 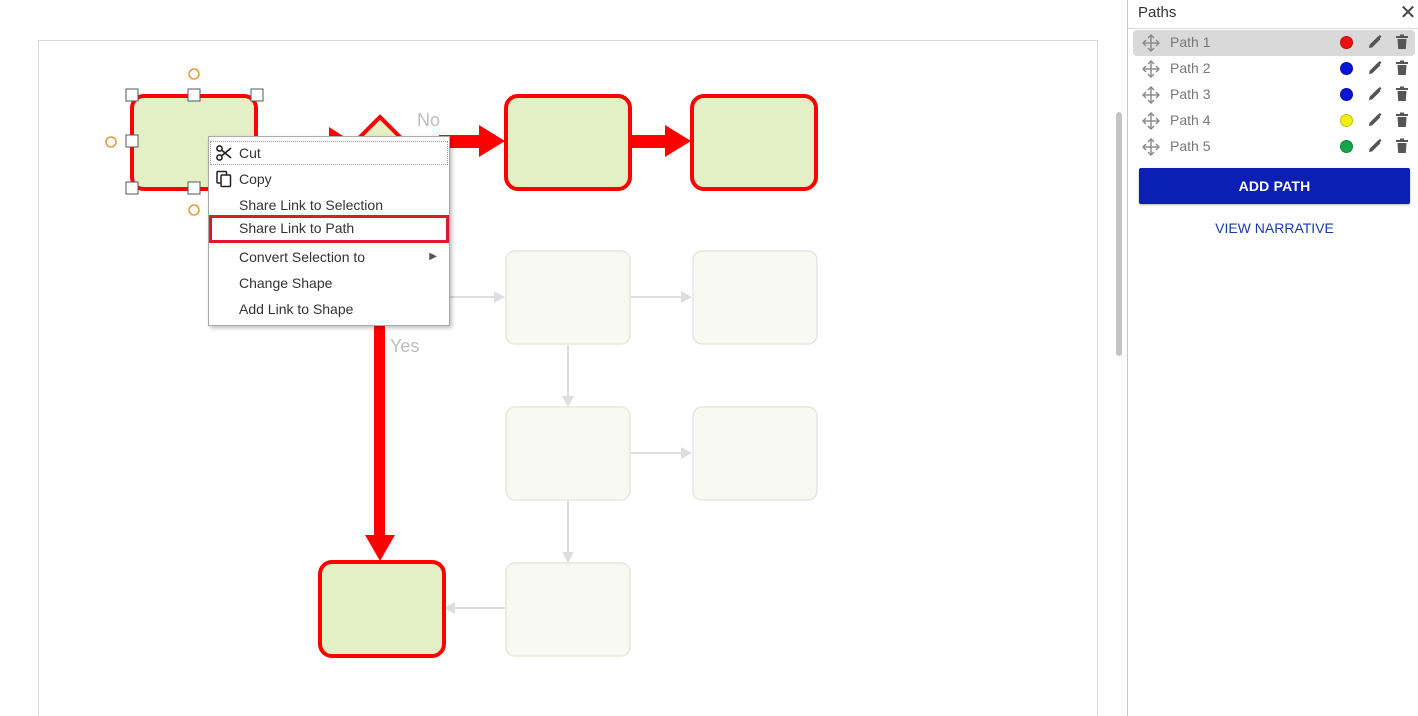 I want to click on menu-item-label: Copy, so click(x=255, y=179).